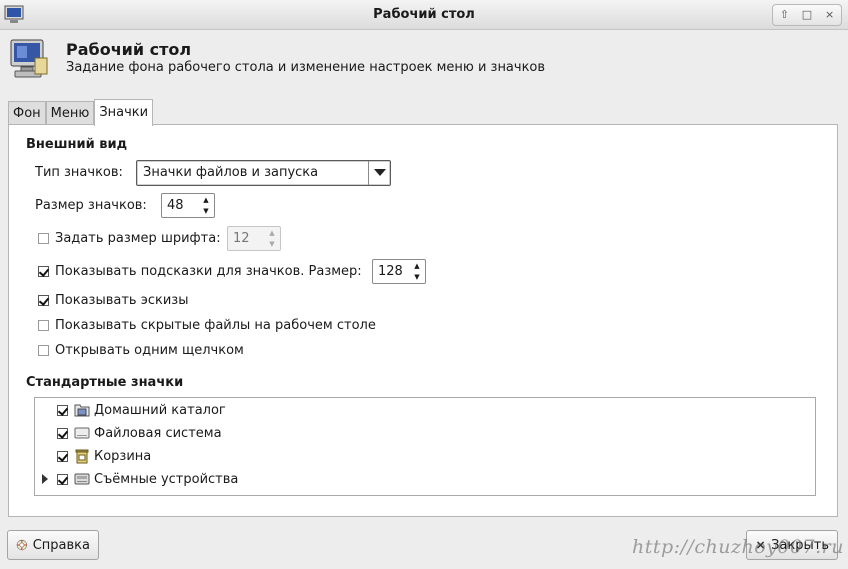 This screenshot has height=569, width=848. Describe the element at coordinates (82, 456) in the screenshot. I see `trash-icon` at that location.